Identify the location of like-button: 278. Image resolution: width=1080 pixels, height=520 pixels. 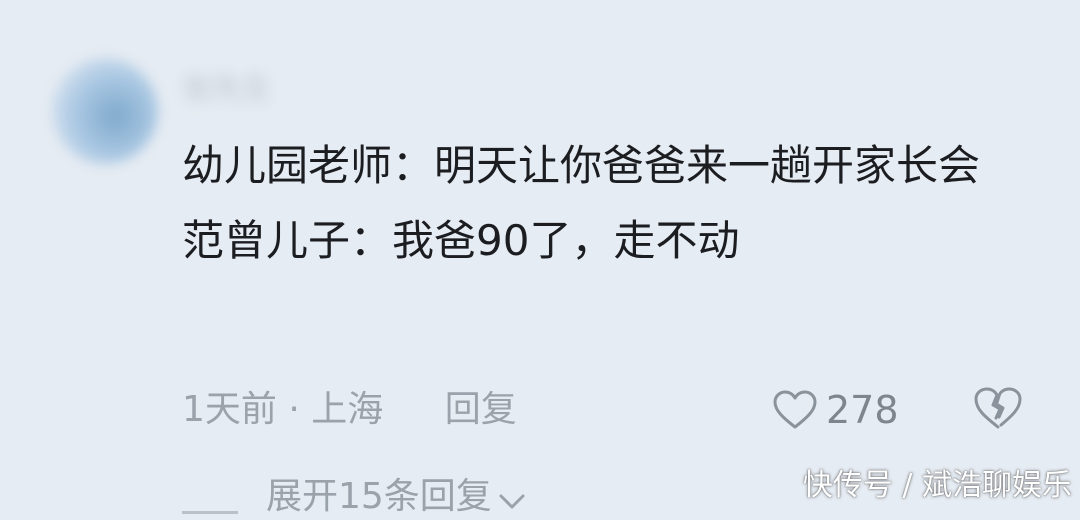
(835, 410).